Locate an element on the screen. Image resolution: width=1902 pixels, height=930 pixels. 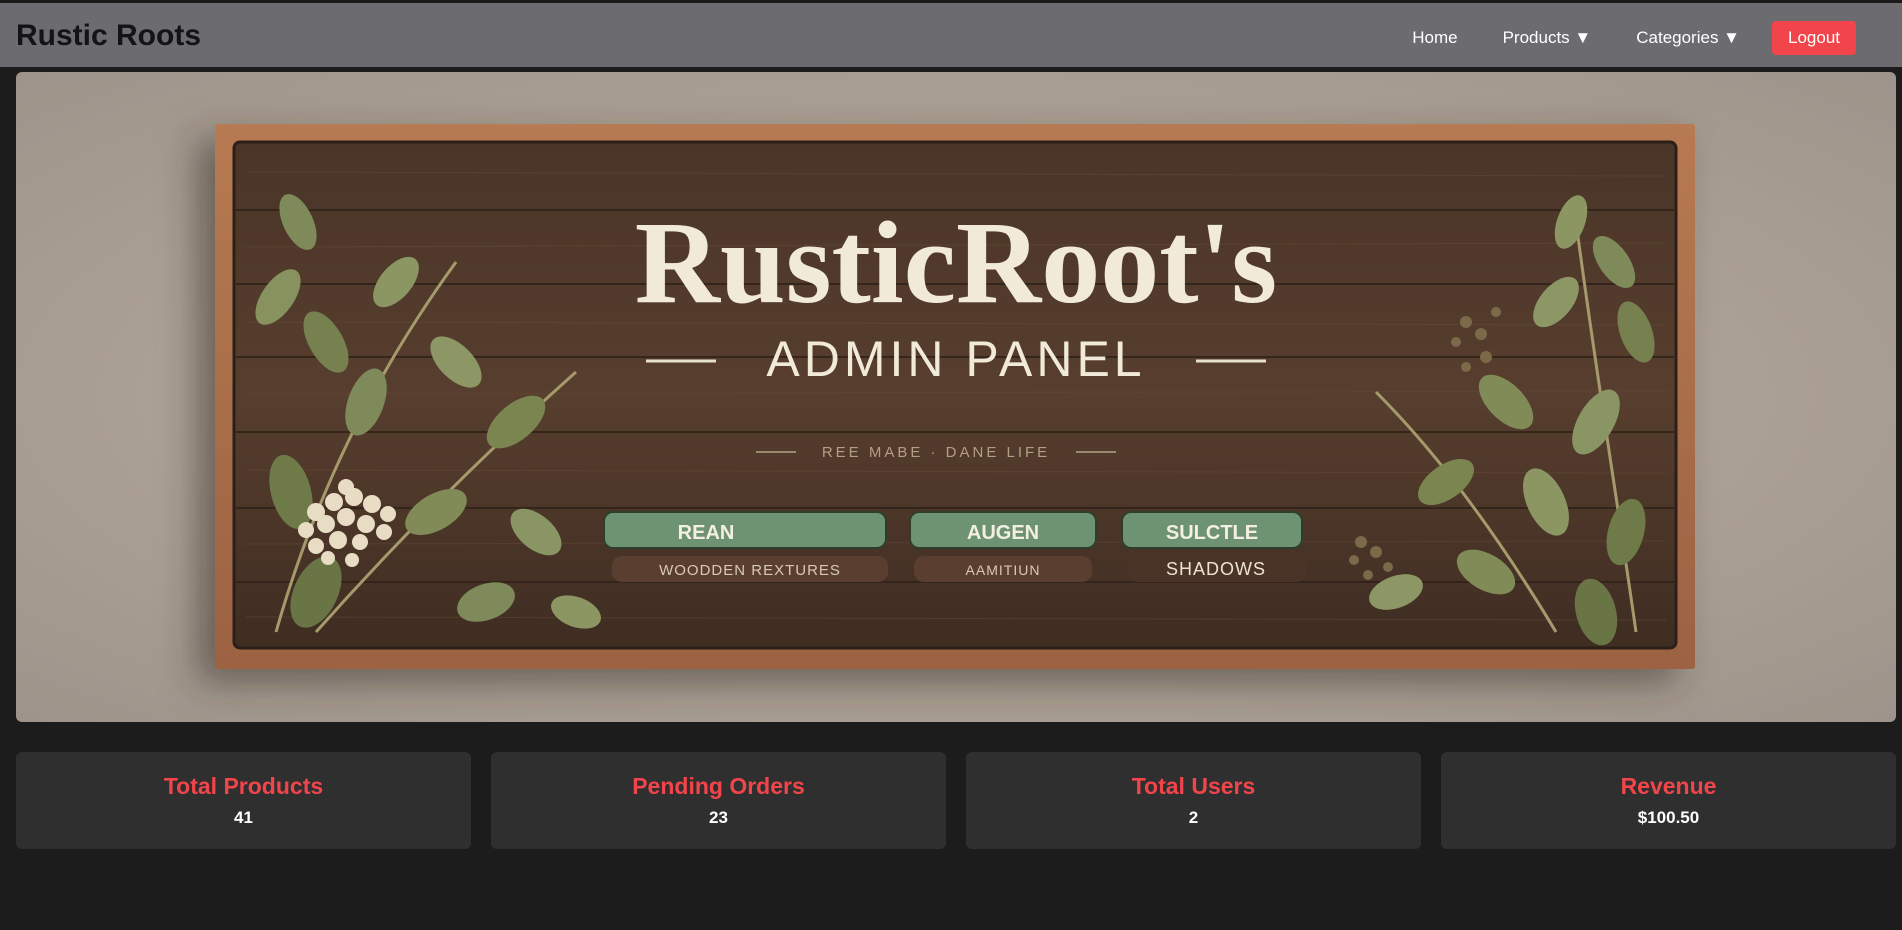
banner-tag-1: REAN WOODDEN REXTURES is located at coordinates (745, 546).